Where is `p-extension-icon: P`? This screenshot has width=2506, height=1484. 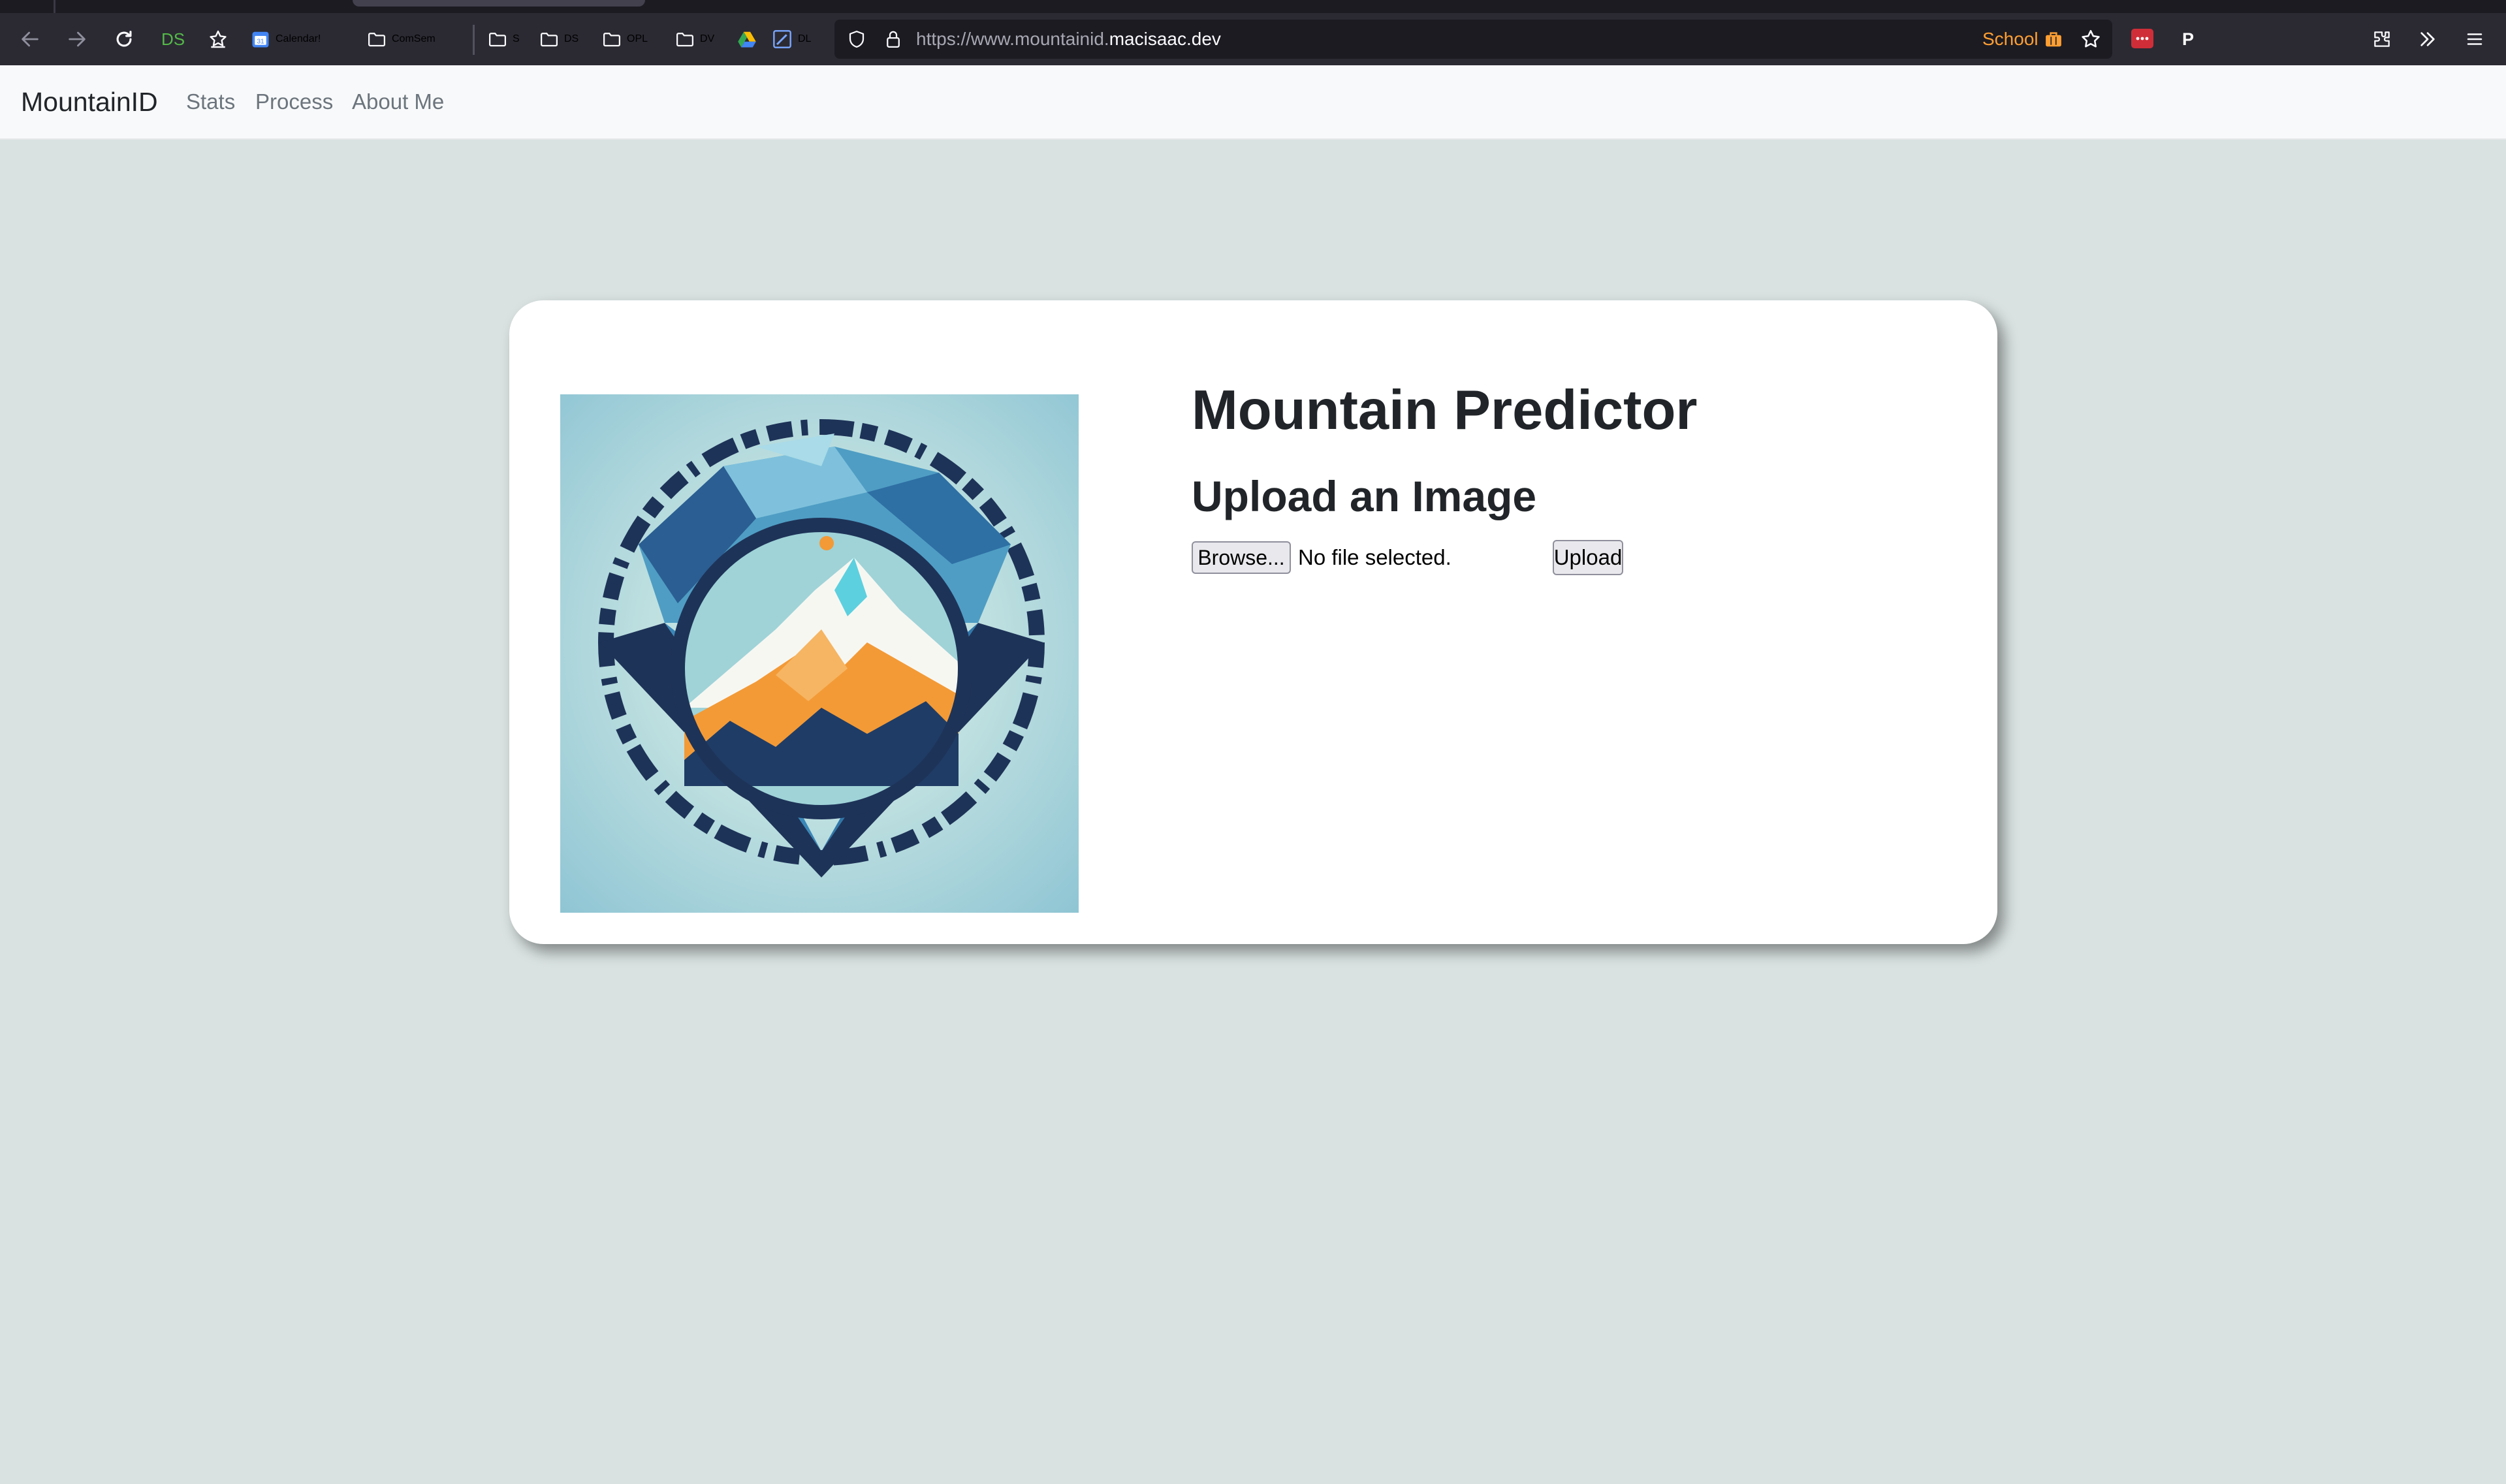 p-extension-icon: P is located at coordinates (2188, 39).